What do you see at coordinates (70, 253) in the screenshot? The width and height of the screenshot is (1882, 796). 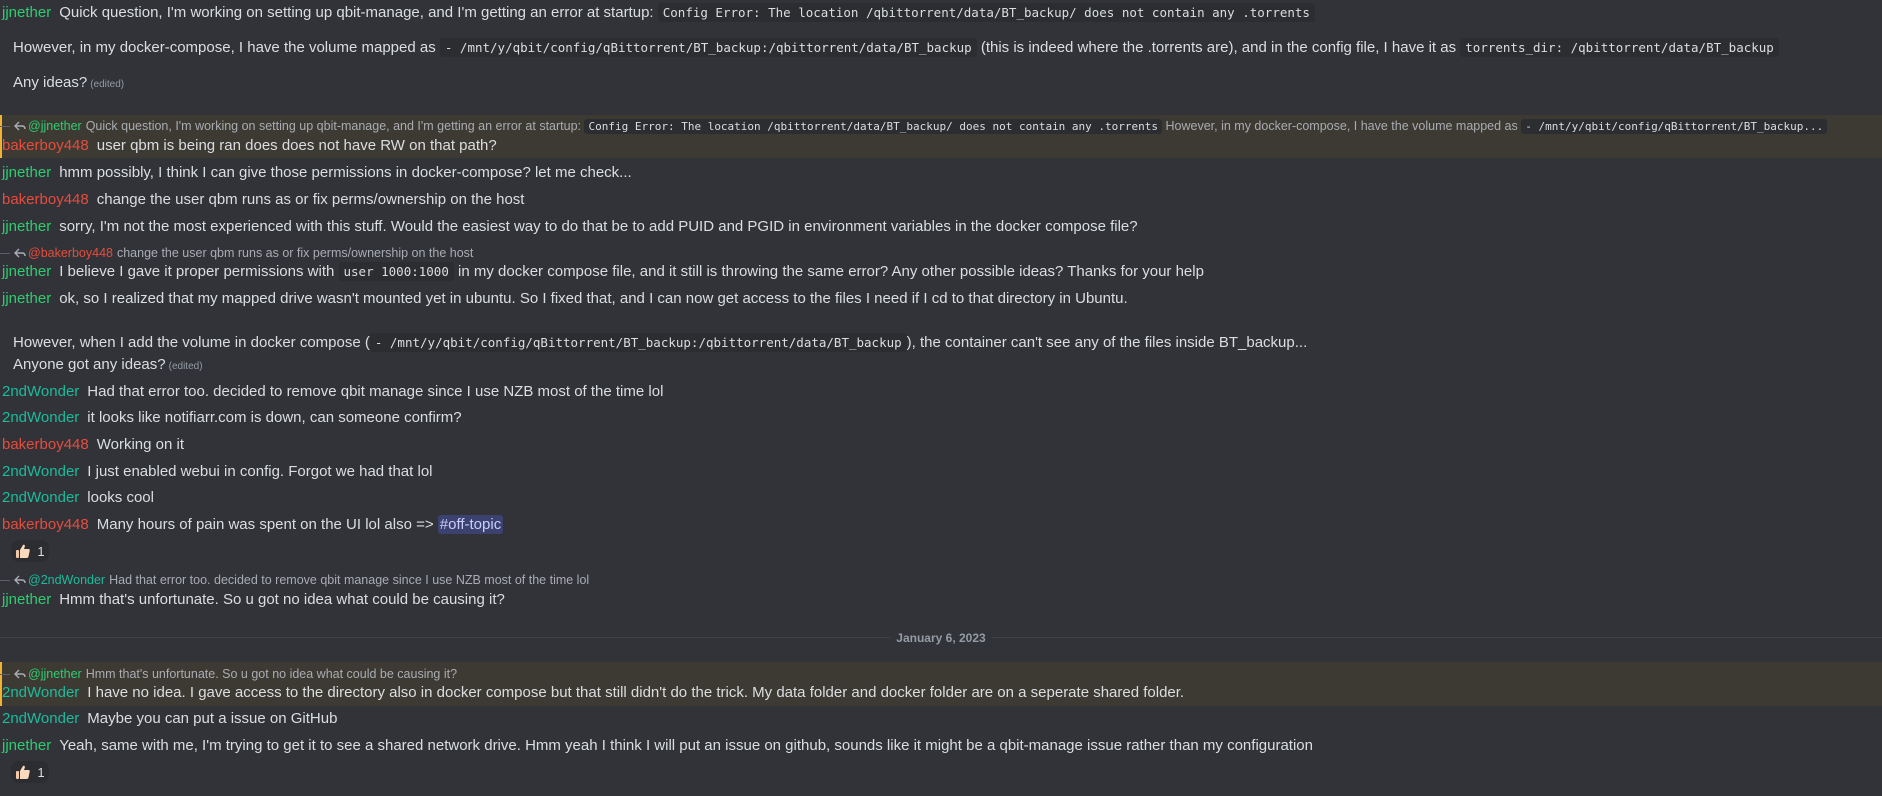 I see `reply-author: @bakerboy448` at bounding box center [70, 253].